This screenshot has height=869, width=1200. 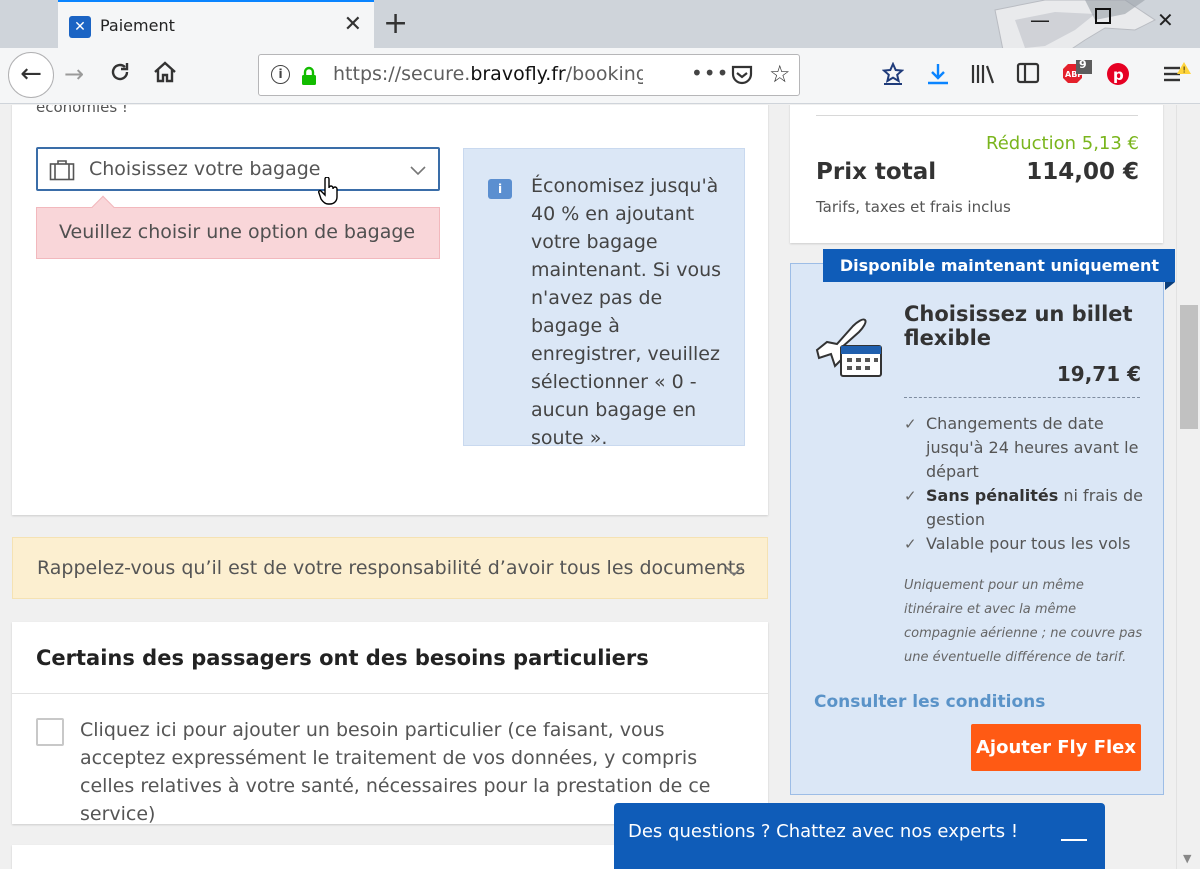 I want to click on download-icon, so click(x=938, y=76).